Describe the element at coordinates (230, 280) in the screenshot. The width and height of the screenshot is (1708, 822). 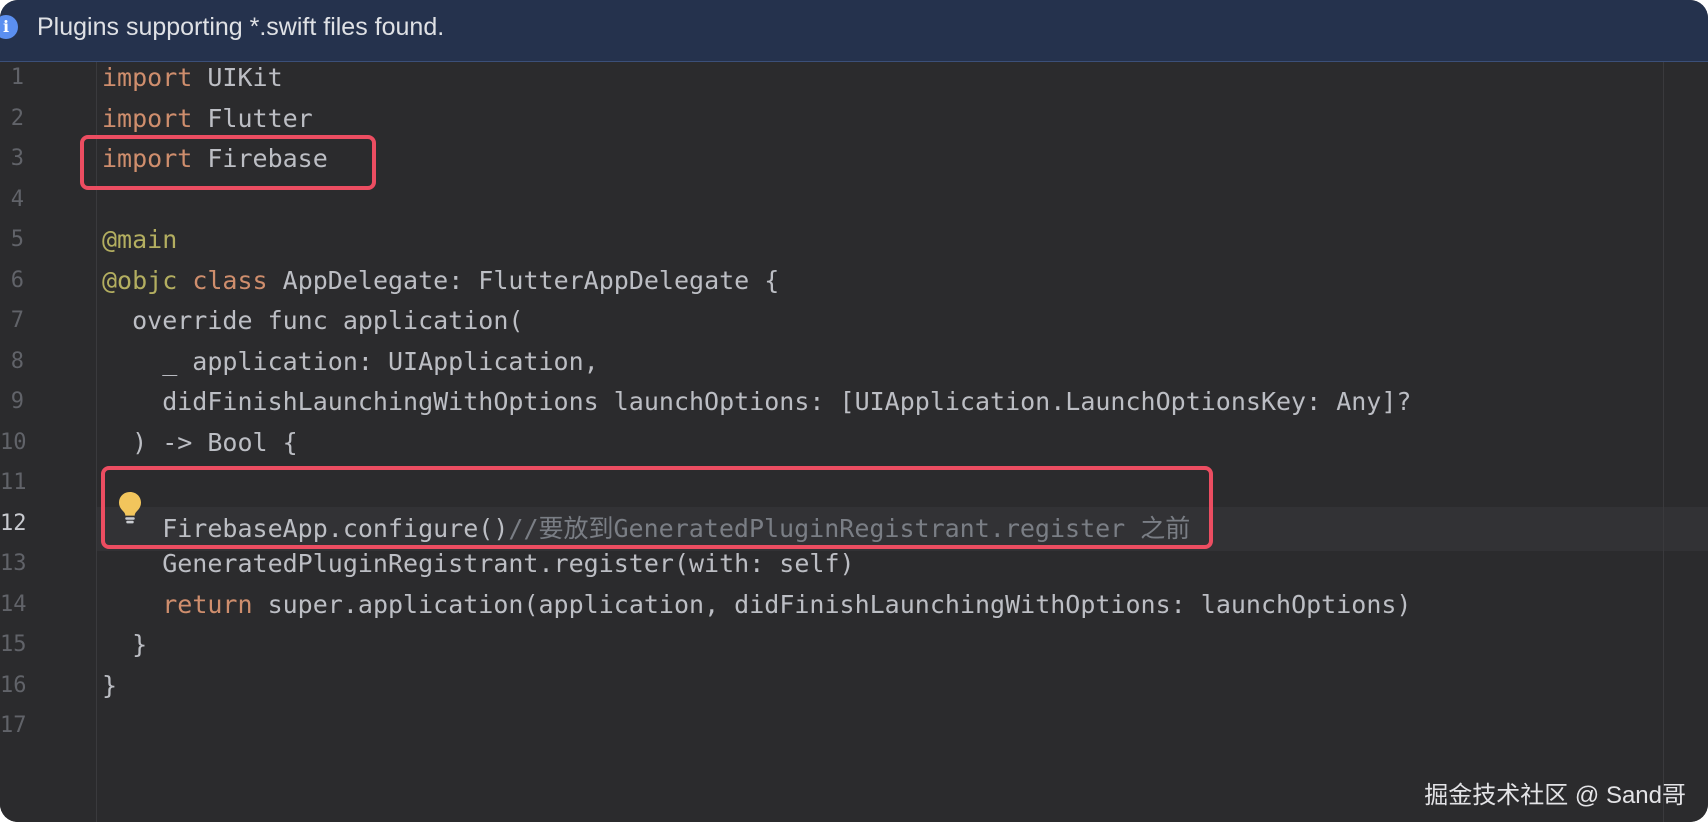
I see `keyword-token: class` at that location.